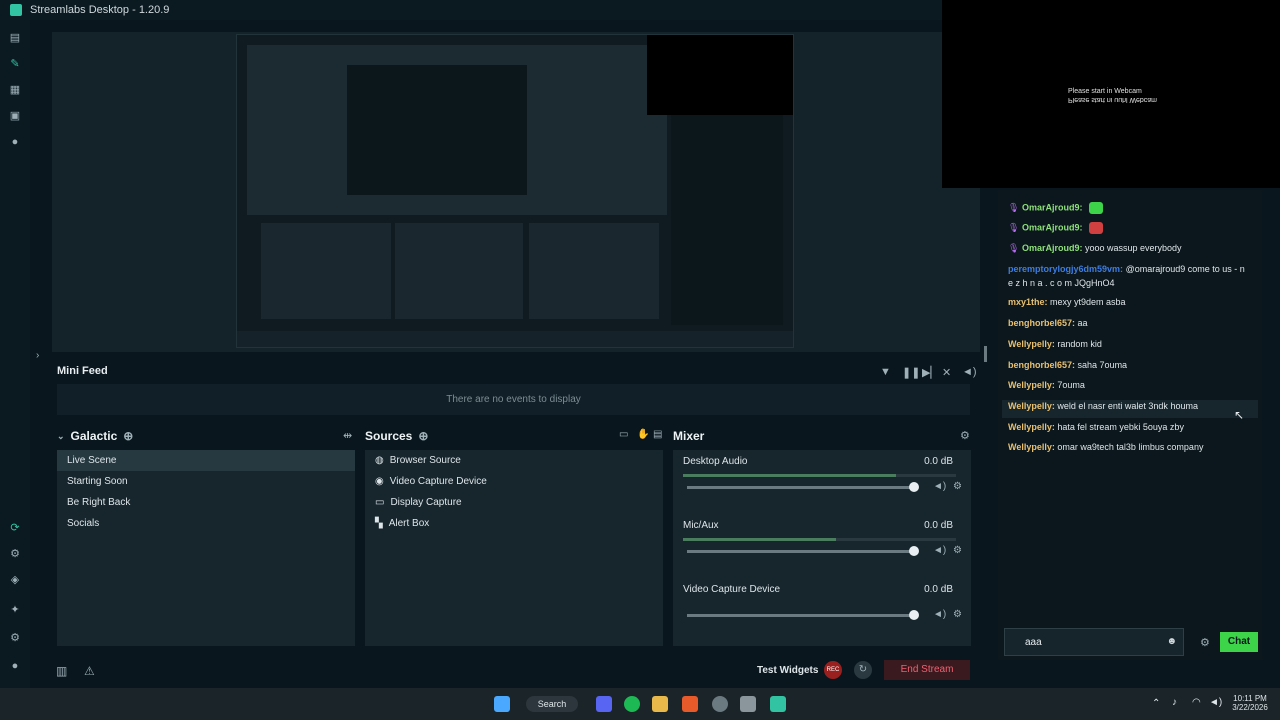  I want to click on chat-username: mxy1the:, so click(1028, 302).